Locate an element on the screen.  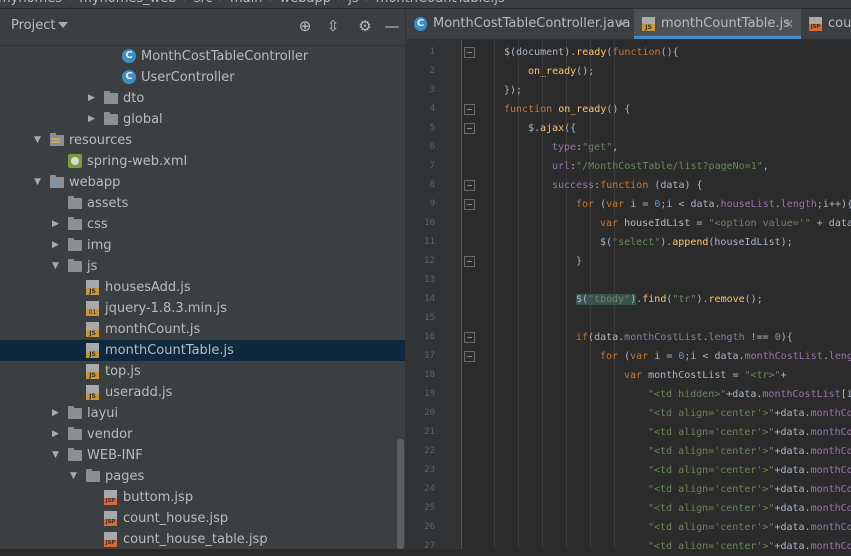
breadcrumb-item: js is located at coordinates (353, 3).